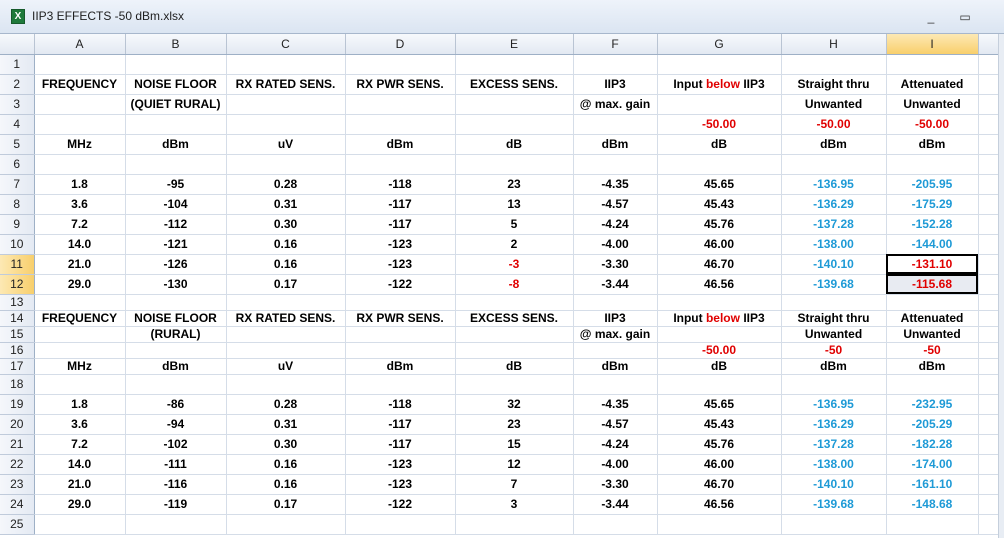 This screenshot has width=1004, height=538. Describe the element at coordinates (80, 334) in the screenshot. I see `cell-a15` at that location.